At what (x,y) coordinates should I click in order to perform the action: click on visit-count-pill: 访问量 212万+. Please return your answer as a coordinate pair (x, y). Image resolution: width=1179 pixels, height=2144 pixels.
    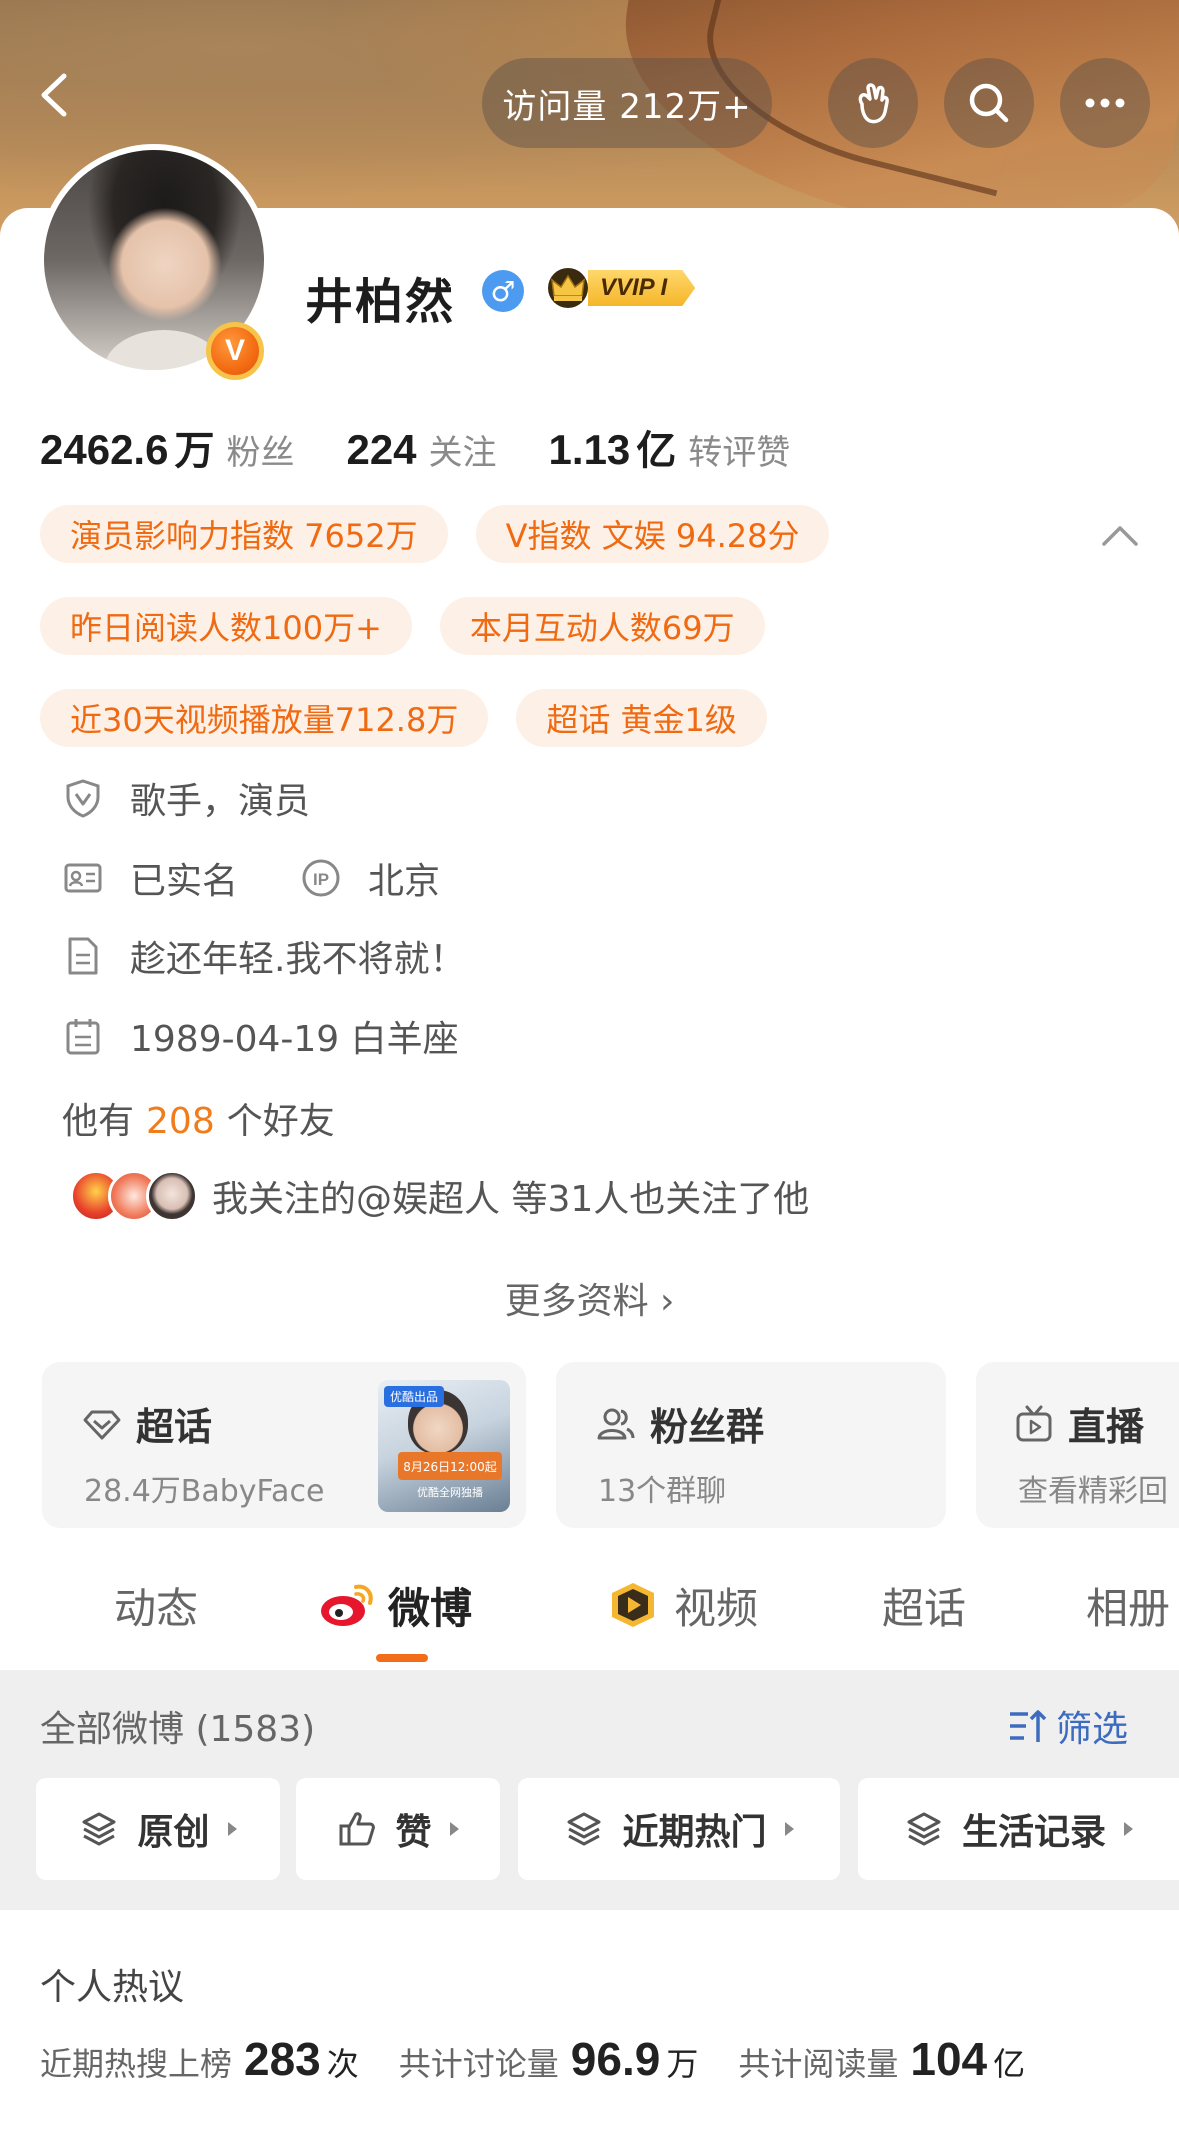
    Looking at the image, I should click on (627, 103).